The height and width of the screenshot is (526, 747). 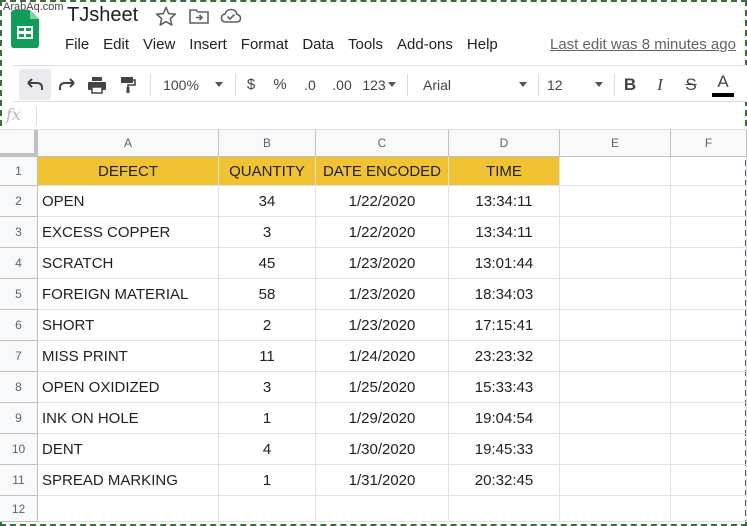 I want to click on row-number: 4, so click(x=19, y=263).